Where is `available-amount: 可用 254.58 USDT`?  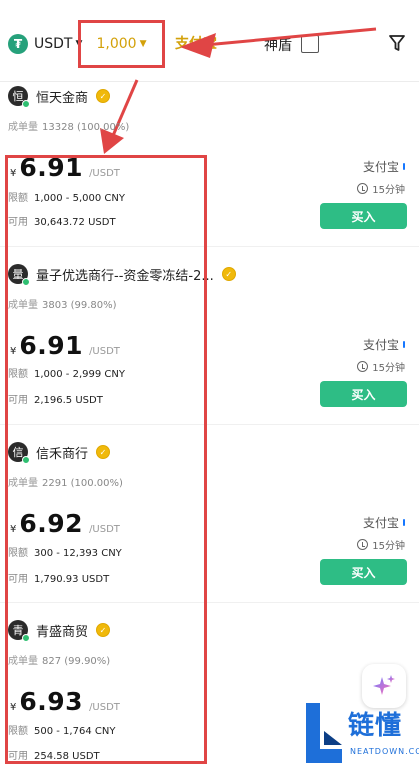
available-amount: 可用 254.58 USDT is located at coordinates (54, 756).